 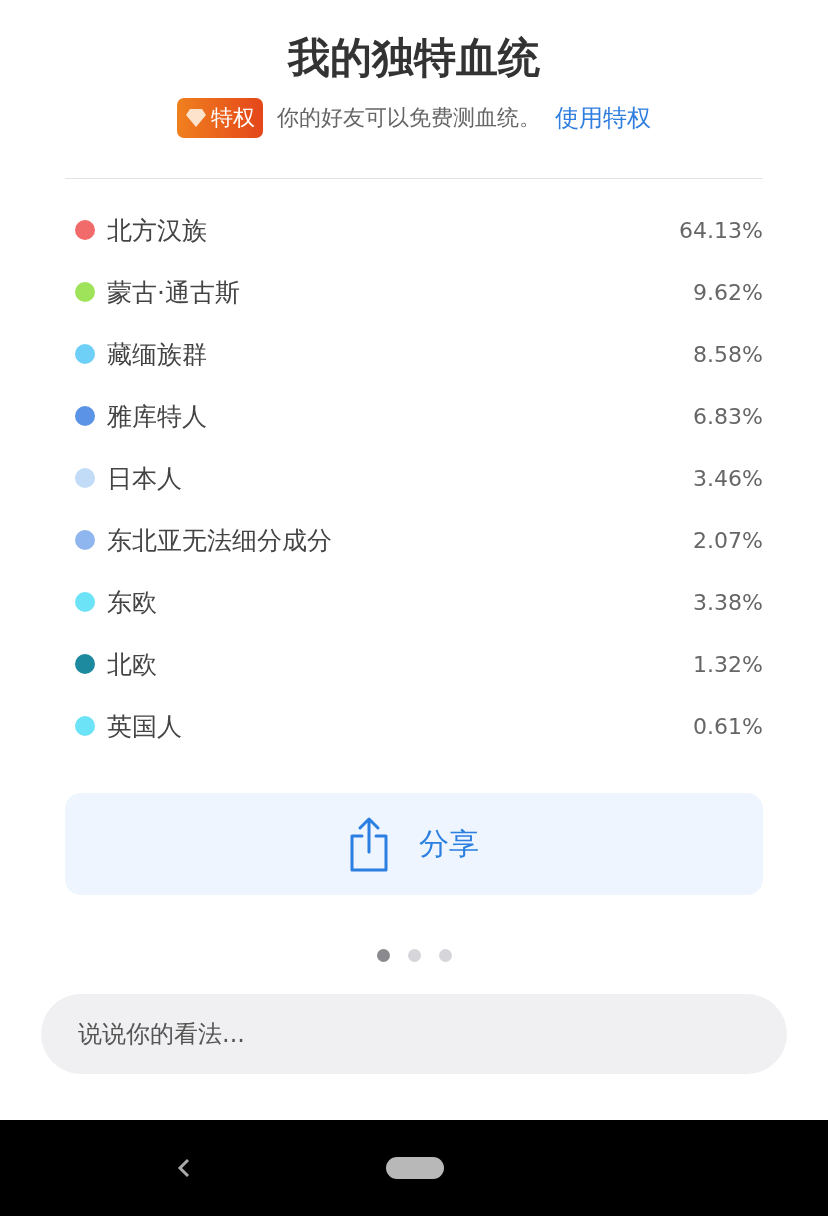 What do you see at coordinates (184, 1168) in the screenshot?
I see `back-icon` at bounding box center [184, 1168].